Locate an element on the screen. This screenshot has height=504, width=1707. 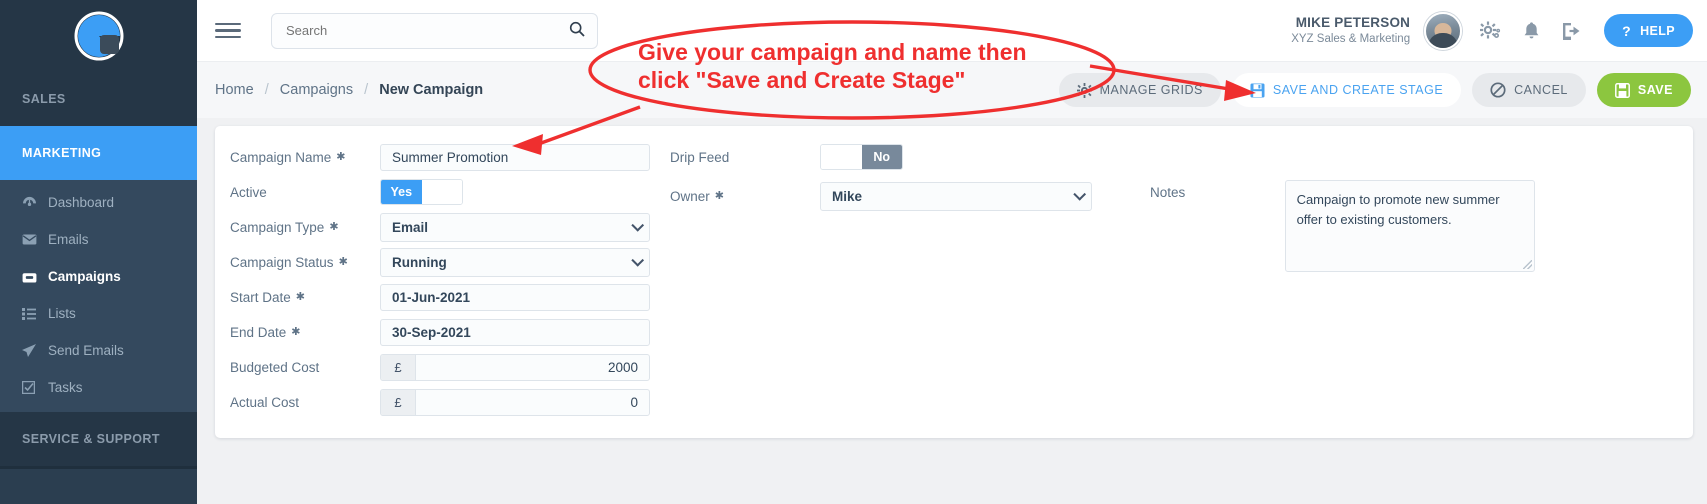
cancel-button: CANCEL is located at coordinates (1529, 90).